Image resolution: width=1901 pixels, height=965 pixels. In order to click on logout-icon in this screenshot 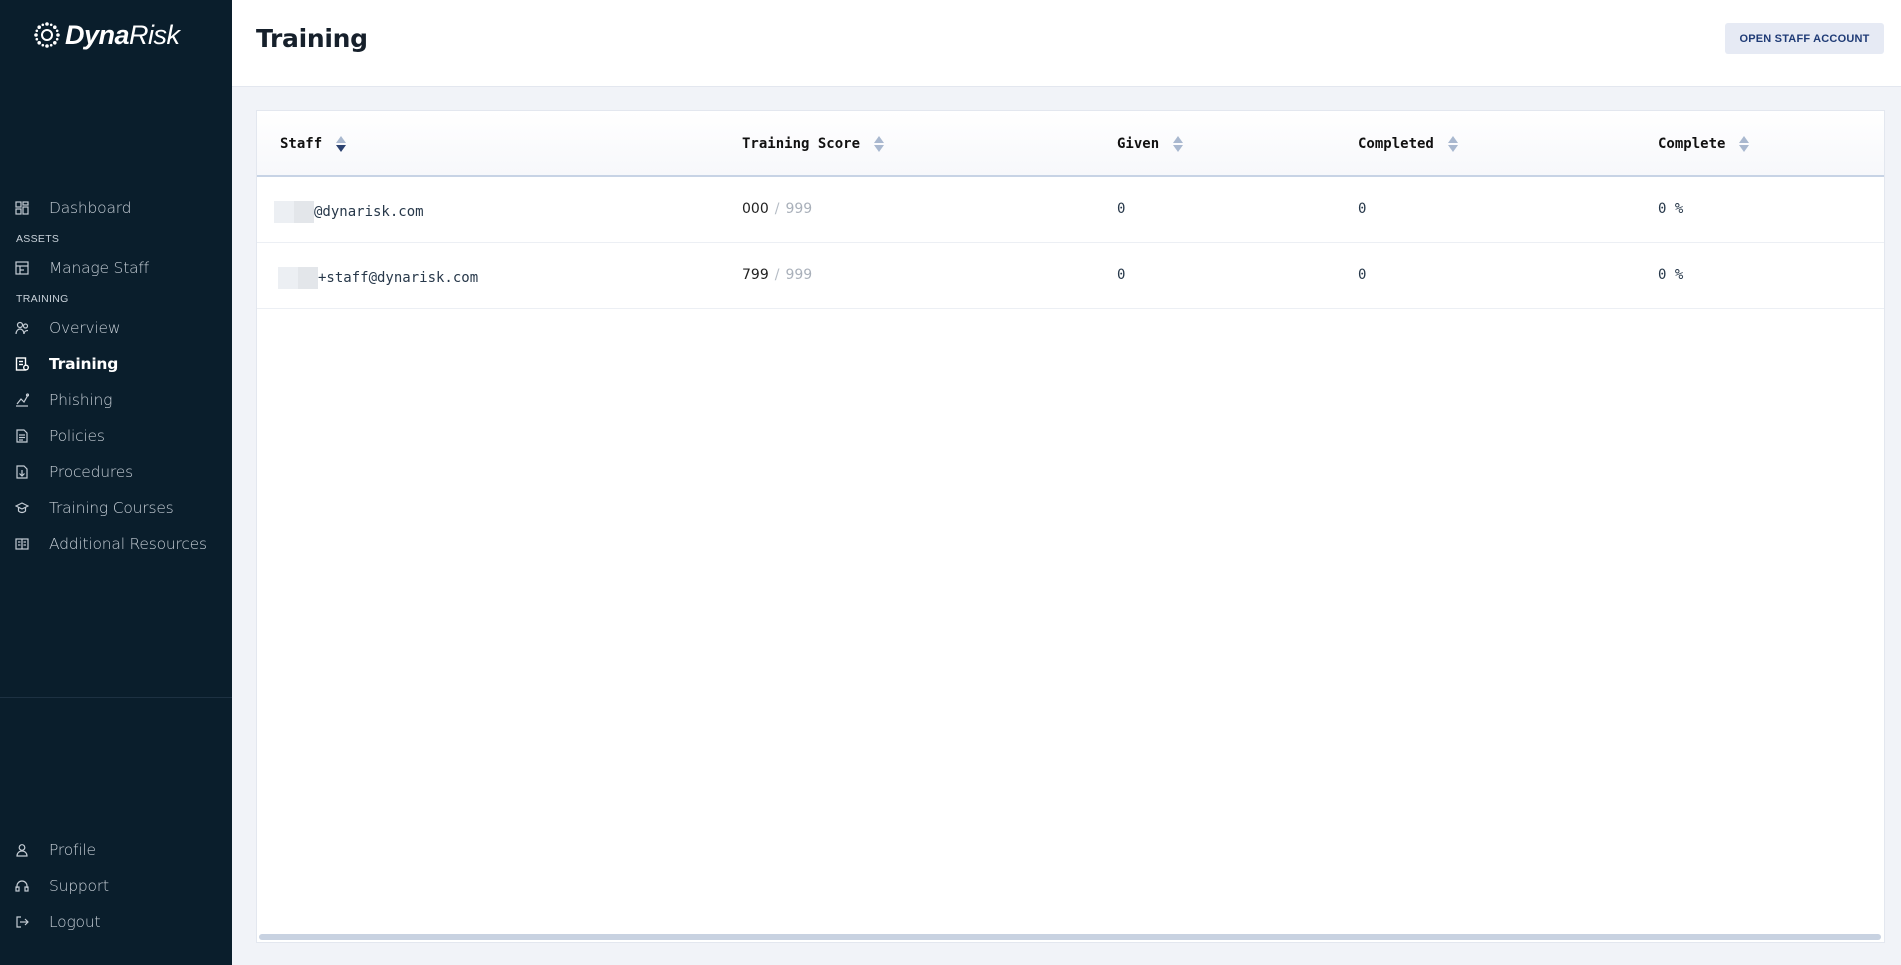, I will do `click(22, 922)`.